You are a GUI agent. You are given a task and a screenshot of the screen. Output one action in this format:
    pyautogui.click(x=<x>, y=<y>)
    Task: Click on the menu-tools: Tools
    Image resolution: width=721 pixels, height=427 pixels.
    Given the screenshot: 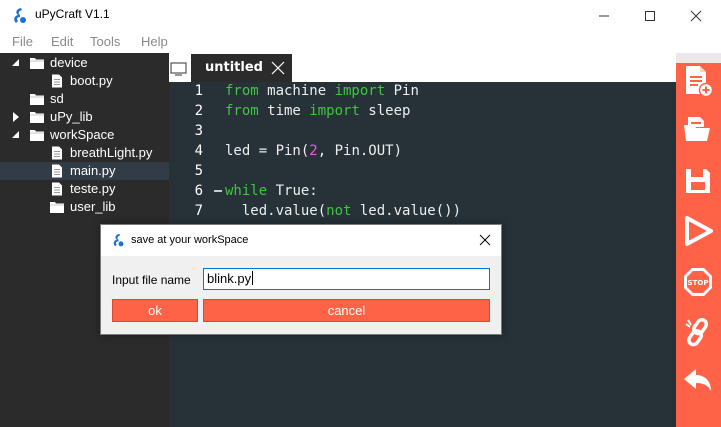 What is the action you would take?
    pyautogui.click(x=105, y=41)
    